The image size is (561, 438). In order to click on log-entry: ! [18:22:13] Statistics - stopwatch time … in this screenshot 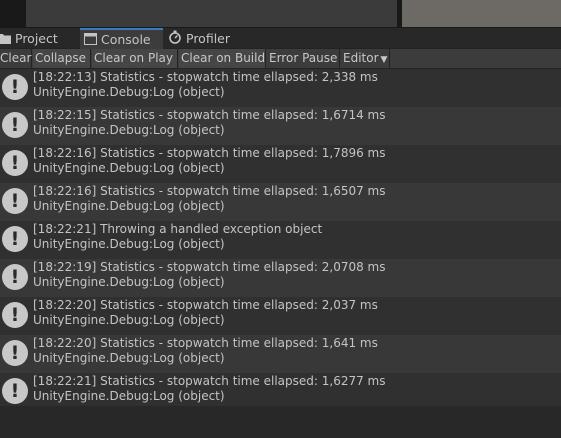, I will do `click(280, 88)`.